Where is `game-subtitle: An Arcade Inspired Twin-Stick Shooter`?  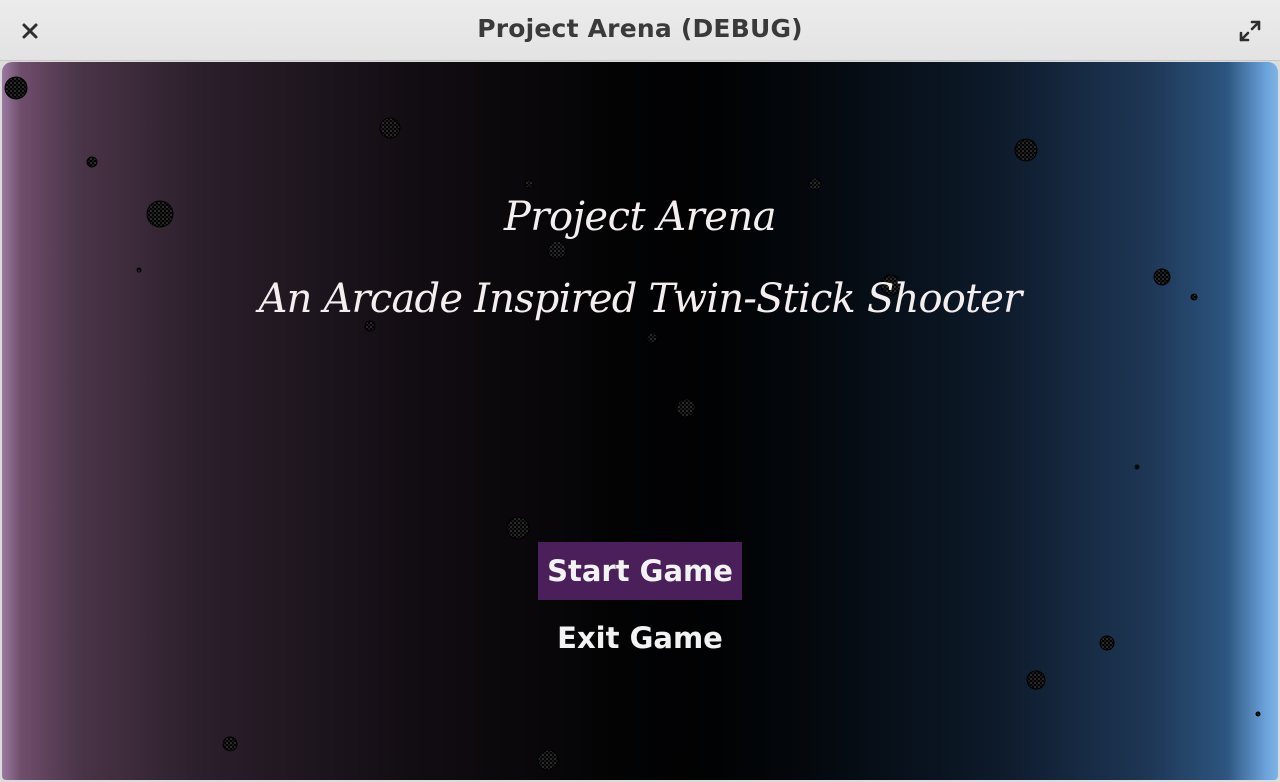
game-subtitle: An Arcade Inspired Twin-Stick Shooter is located at coordinates (640, 299).